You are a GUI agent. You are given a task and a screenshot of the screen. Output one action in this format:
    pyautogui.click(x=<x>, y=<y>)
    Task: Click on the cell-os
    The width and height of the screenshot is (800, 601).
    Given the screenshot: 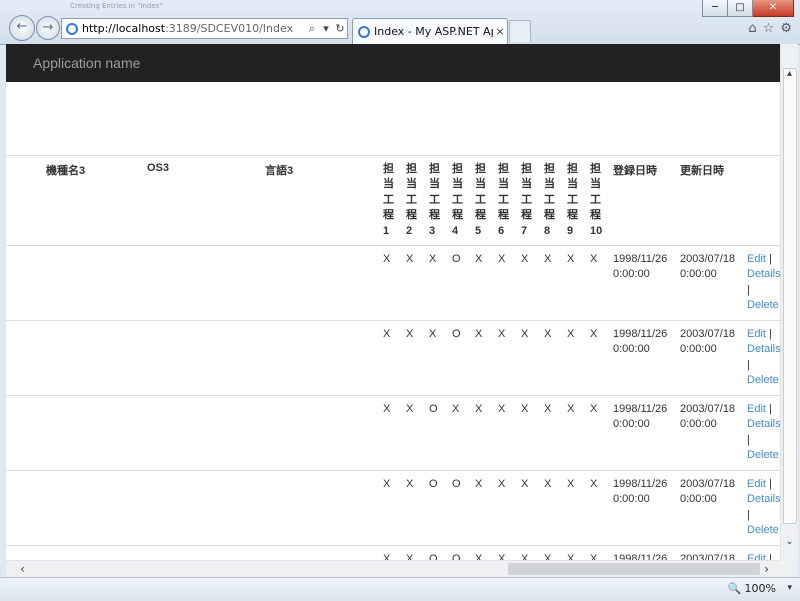 What is the action you would take?
    pyautogui.click(x=202, y=508)
    